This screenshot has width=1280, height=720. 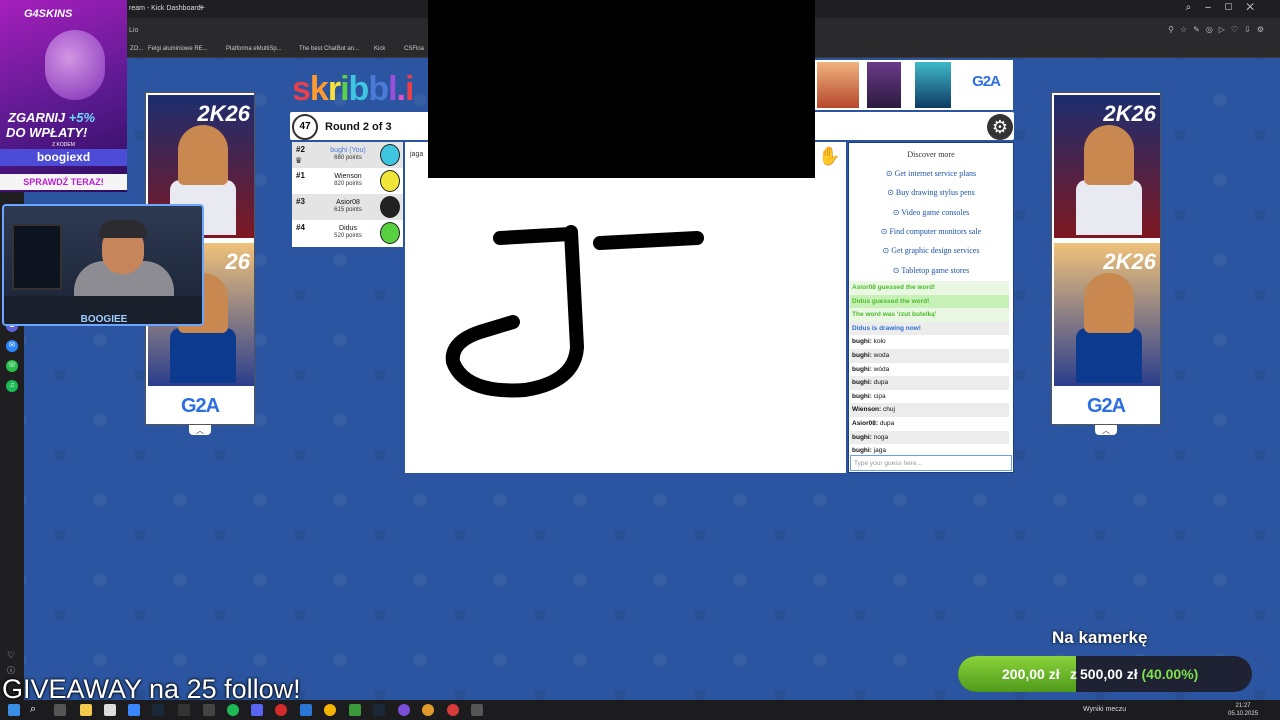 What do you see at coordinates (1227, 7) in the screenshot?
I see `window-controls: ⌕–▢✕` at bounding box center [1227, 7].